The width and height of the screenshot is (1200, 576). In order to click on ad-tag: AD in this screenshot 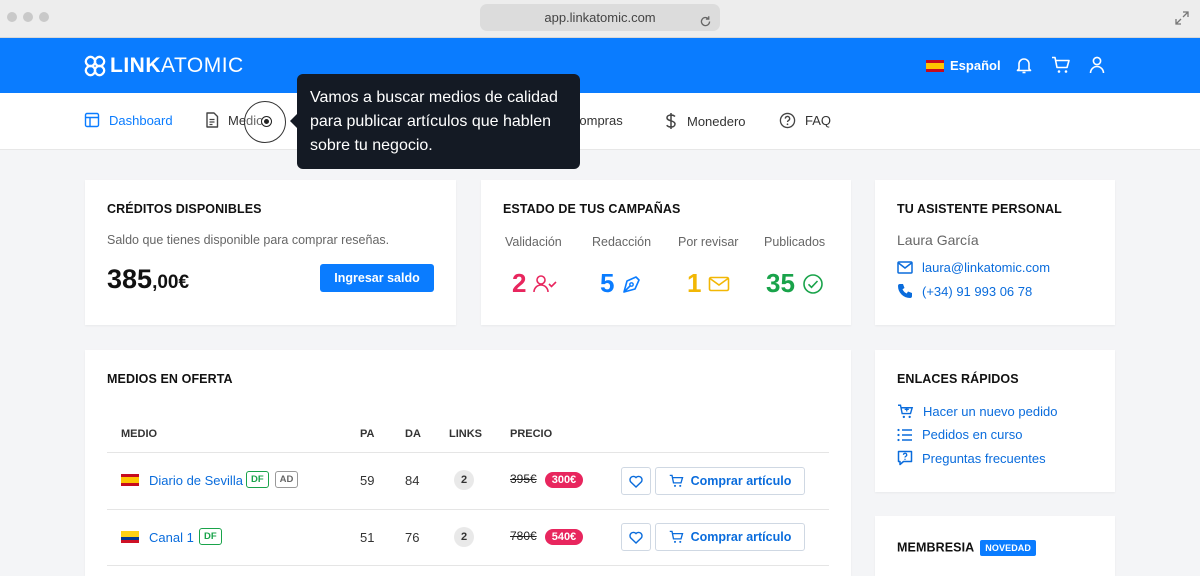, I will do `click(286, 479)`.